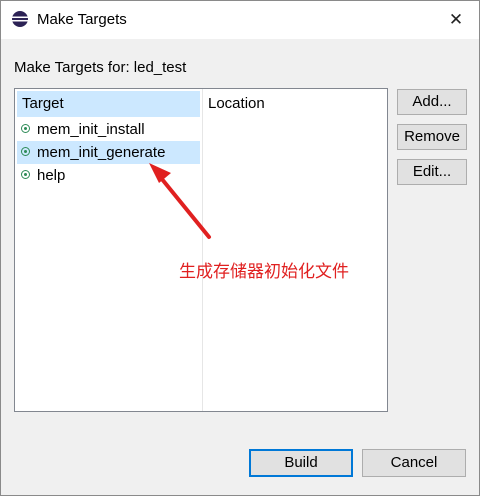 The width and height of the screenshot is (480, 496). I want to click on column-divider, so click(202, 250).